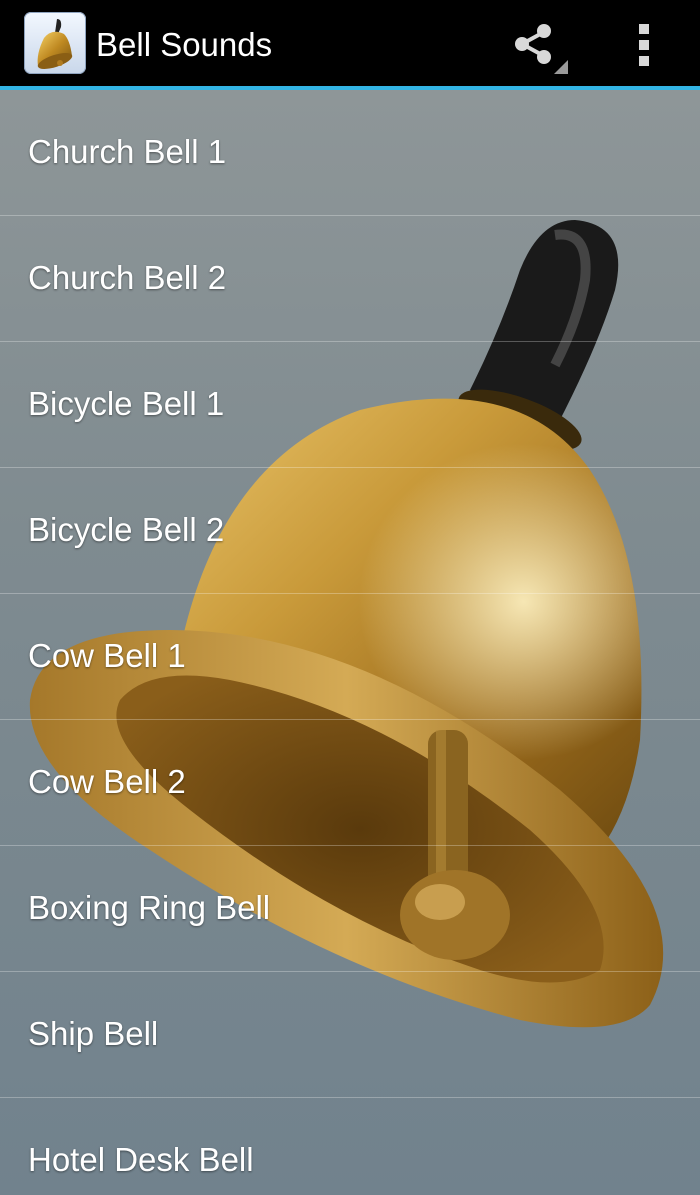  I want to click on share-button, so click(540, 46).